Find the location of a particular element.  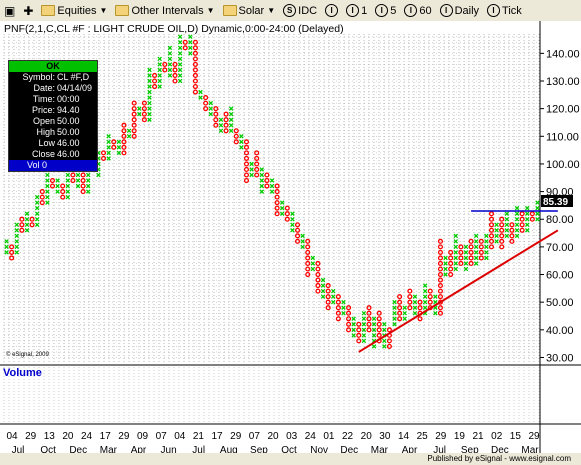

toolbar-item-6: I is located at coordinates (331, 10).